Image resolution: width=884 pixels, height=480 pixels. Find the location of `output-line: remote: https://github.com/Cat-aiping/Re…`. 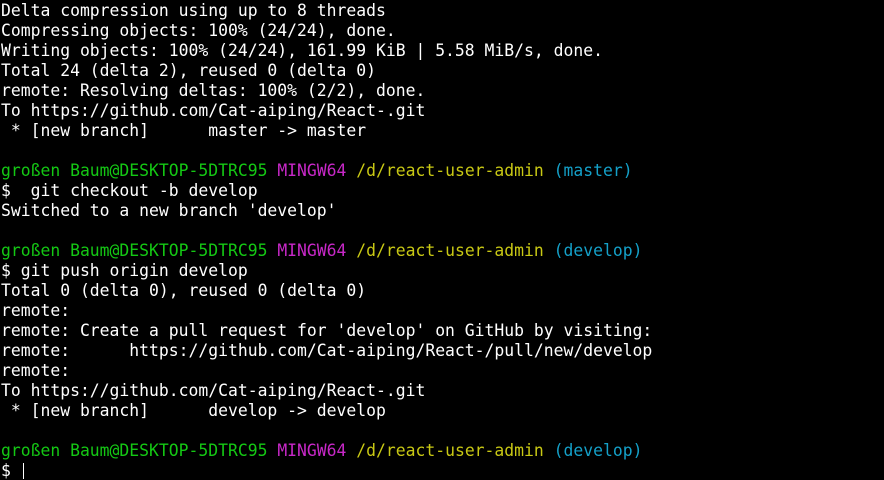

output-line: remote: https://github.com/Cat-aiping/Re… is located at coordinates (327, 350).